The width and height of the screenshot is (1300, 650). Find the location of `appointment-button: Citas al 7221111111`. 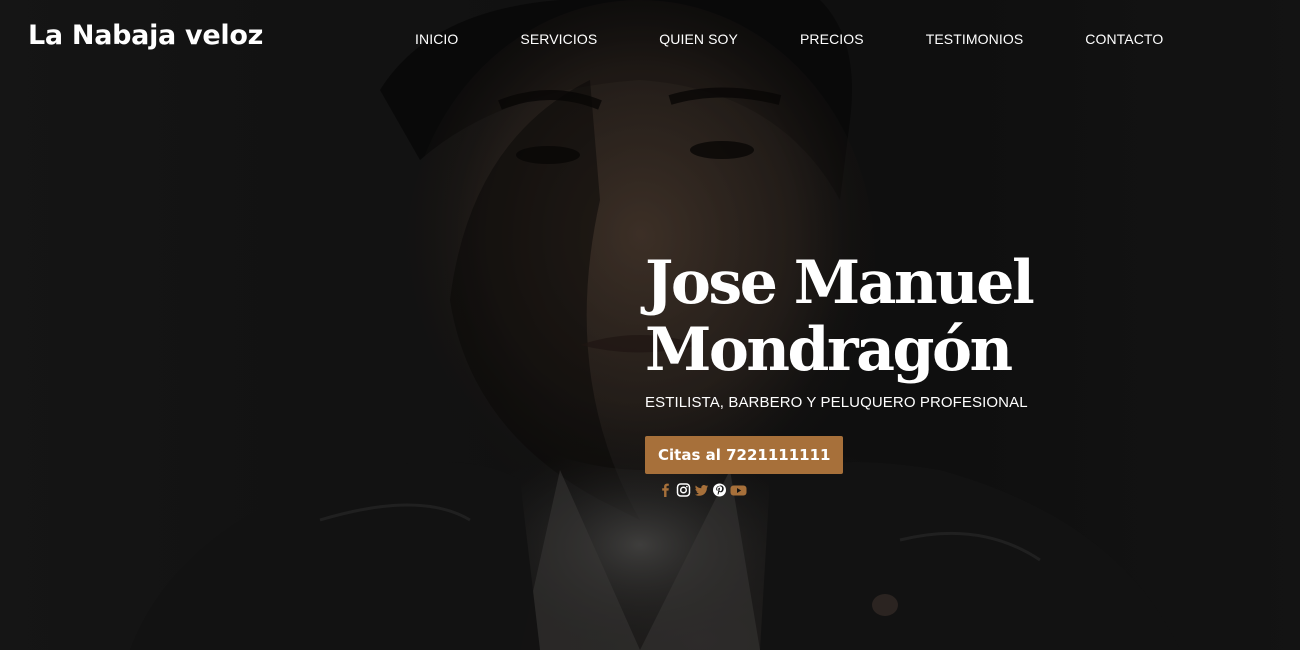

appointment-button: Citas al 7221111111 is located at coordinates (744, 455).